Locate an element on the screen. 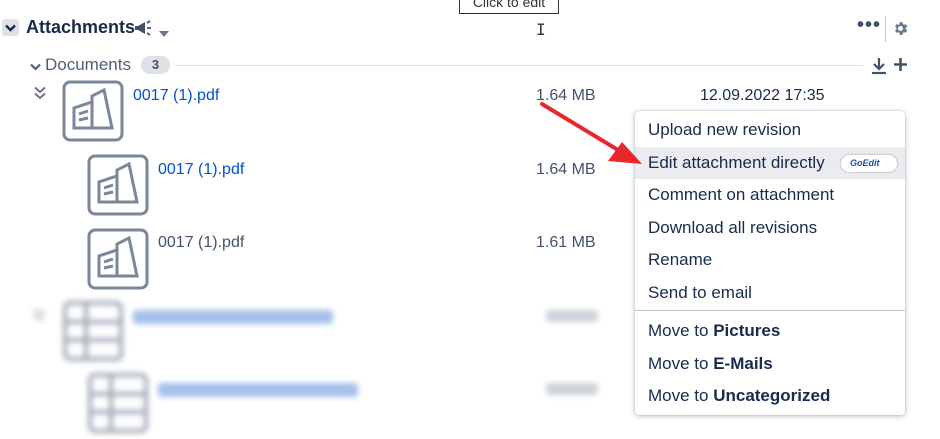 Image resolution: width=940 pixels, height=439 pixels. move-to-uncategorized-item: Move to Uncategorized is located at coordinates (770, 396).